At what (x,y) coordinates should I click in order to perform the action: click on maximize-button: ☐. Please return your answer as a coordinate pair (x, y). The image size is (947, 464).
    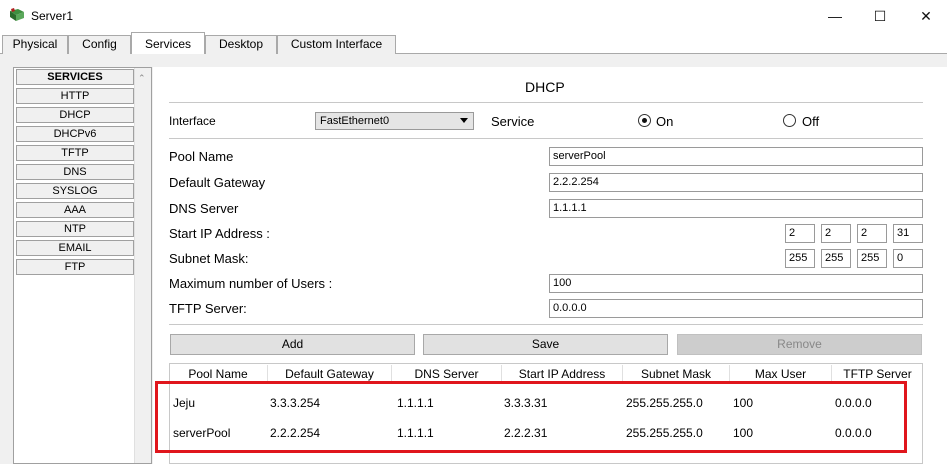
    Looking at the image, I should click on (880, 16).